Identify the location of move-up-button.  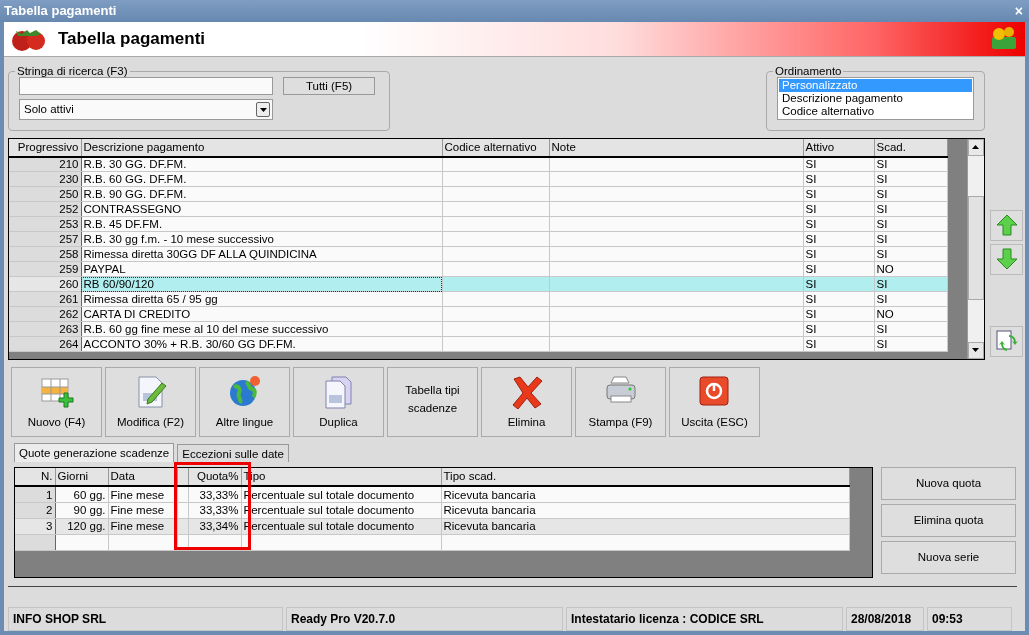
(1006, 225).